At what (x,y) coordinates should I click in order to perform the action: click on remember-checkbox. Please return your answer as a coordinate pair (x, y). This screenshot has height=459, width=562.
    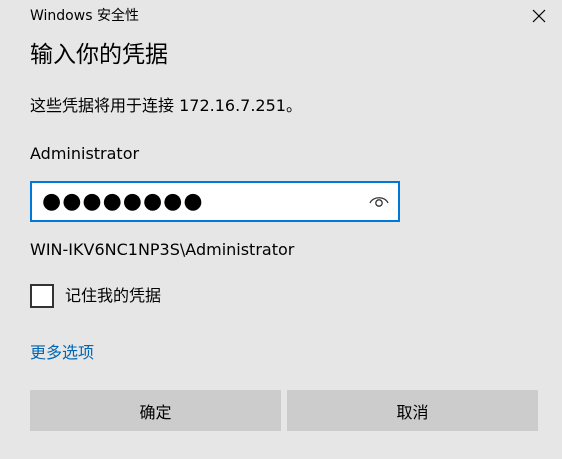
    Looking at the image, I should click on (42, 296).